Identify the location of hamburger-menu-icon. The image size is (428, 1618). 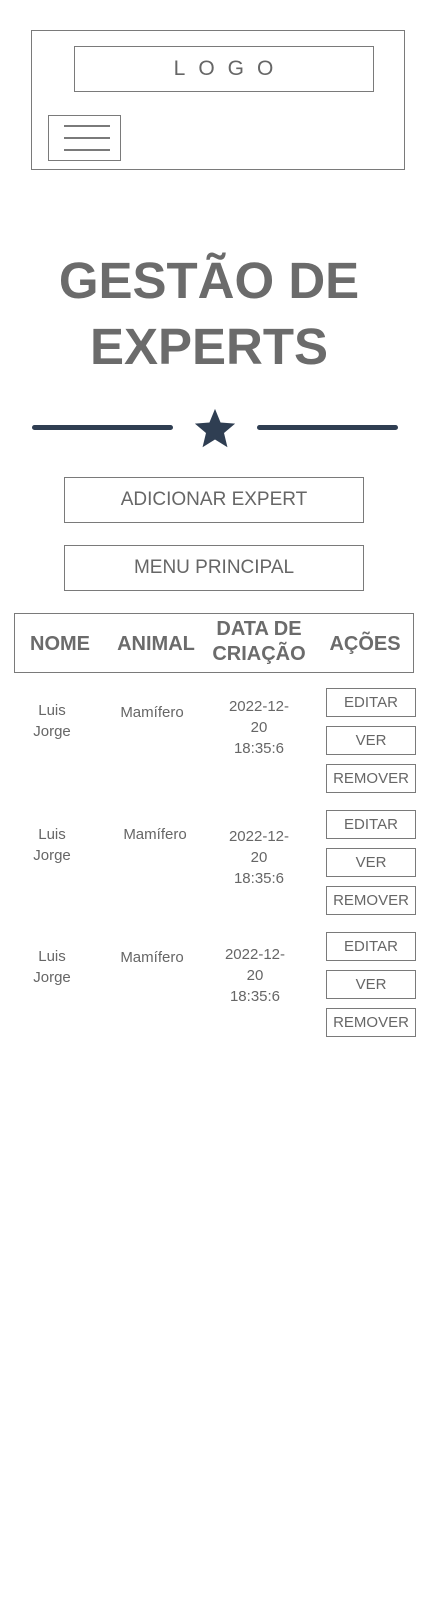
(84, 138).